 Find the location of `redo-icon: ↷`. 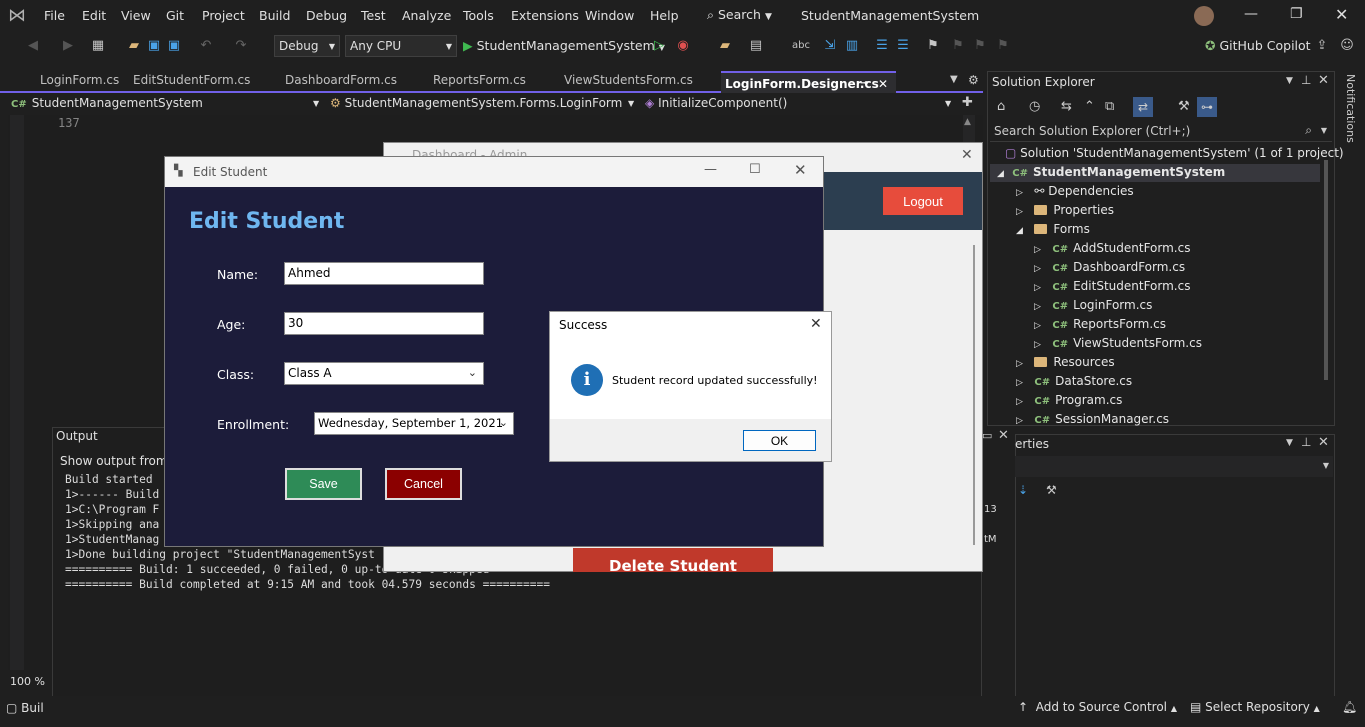

redo-icon: ↷ is located at coordinates (241, 46).